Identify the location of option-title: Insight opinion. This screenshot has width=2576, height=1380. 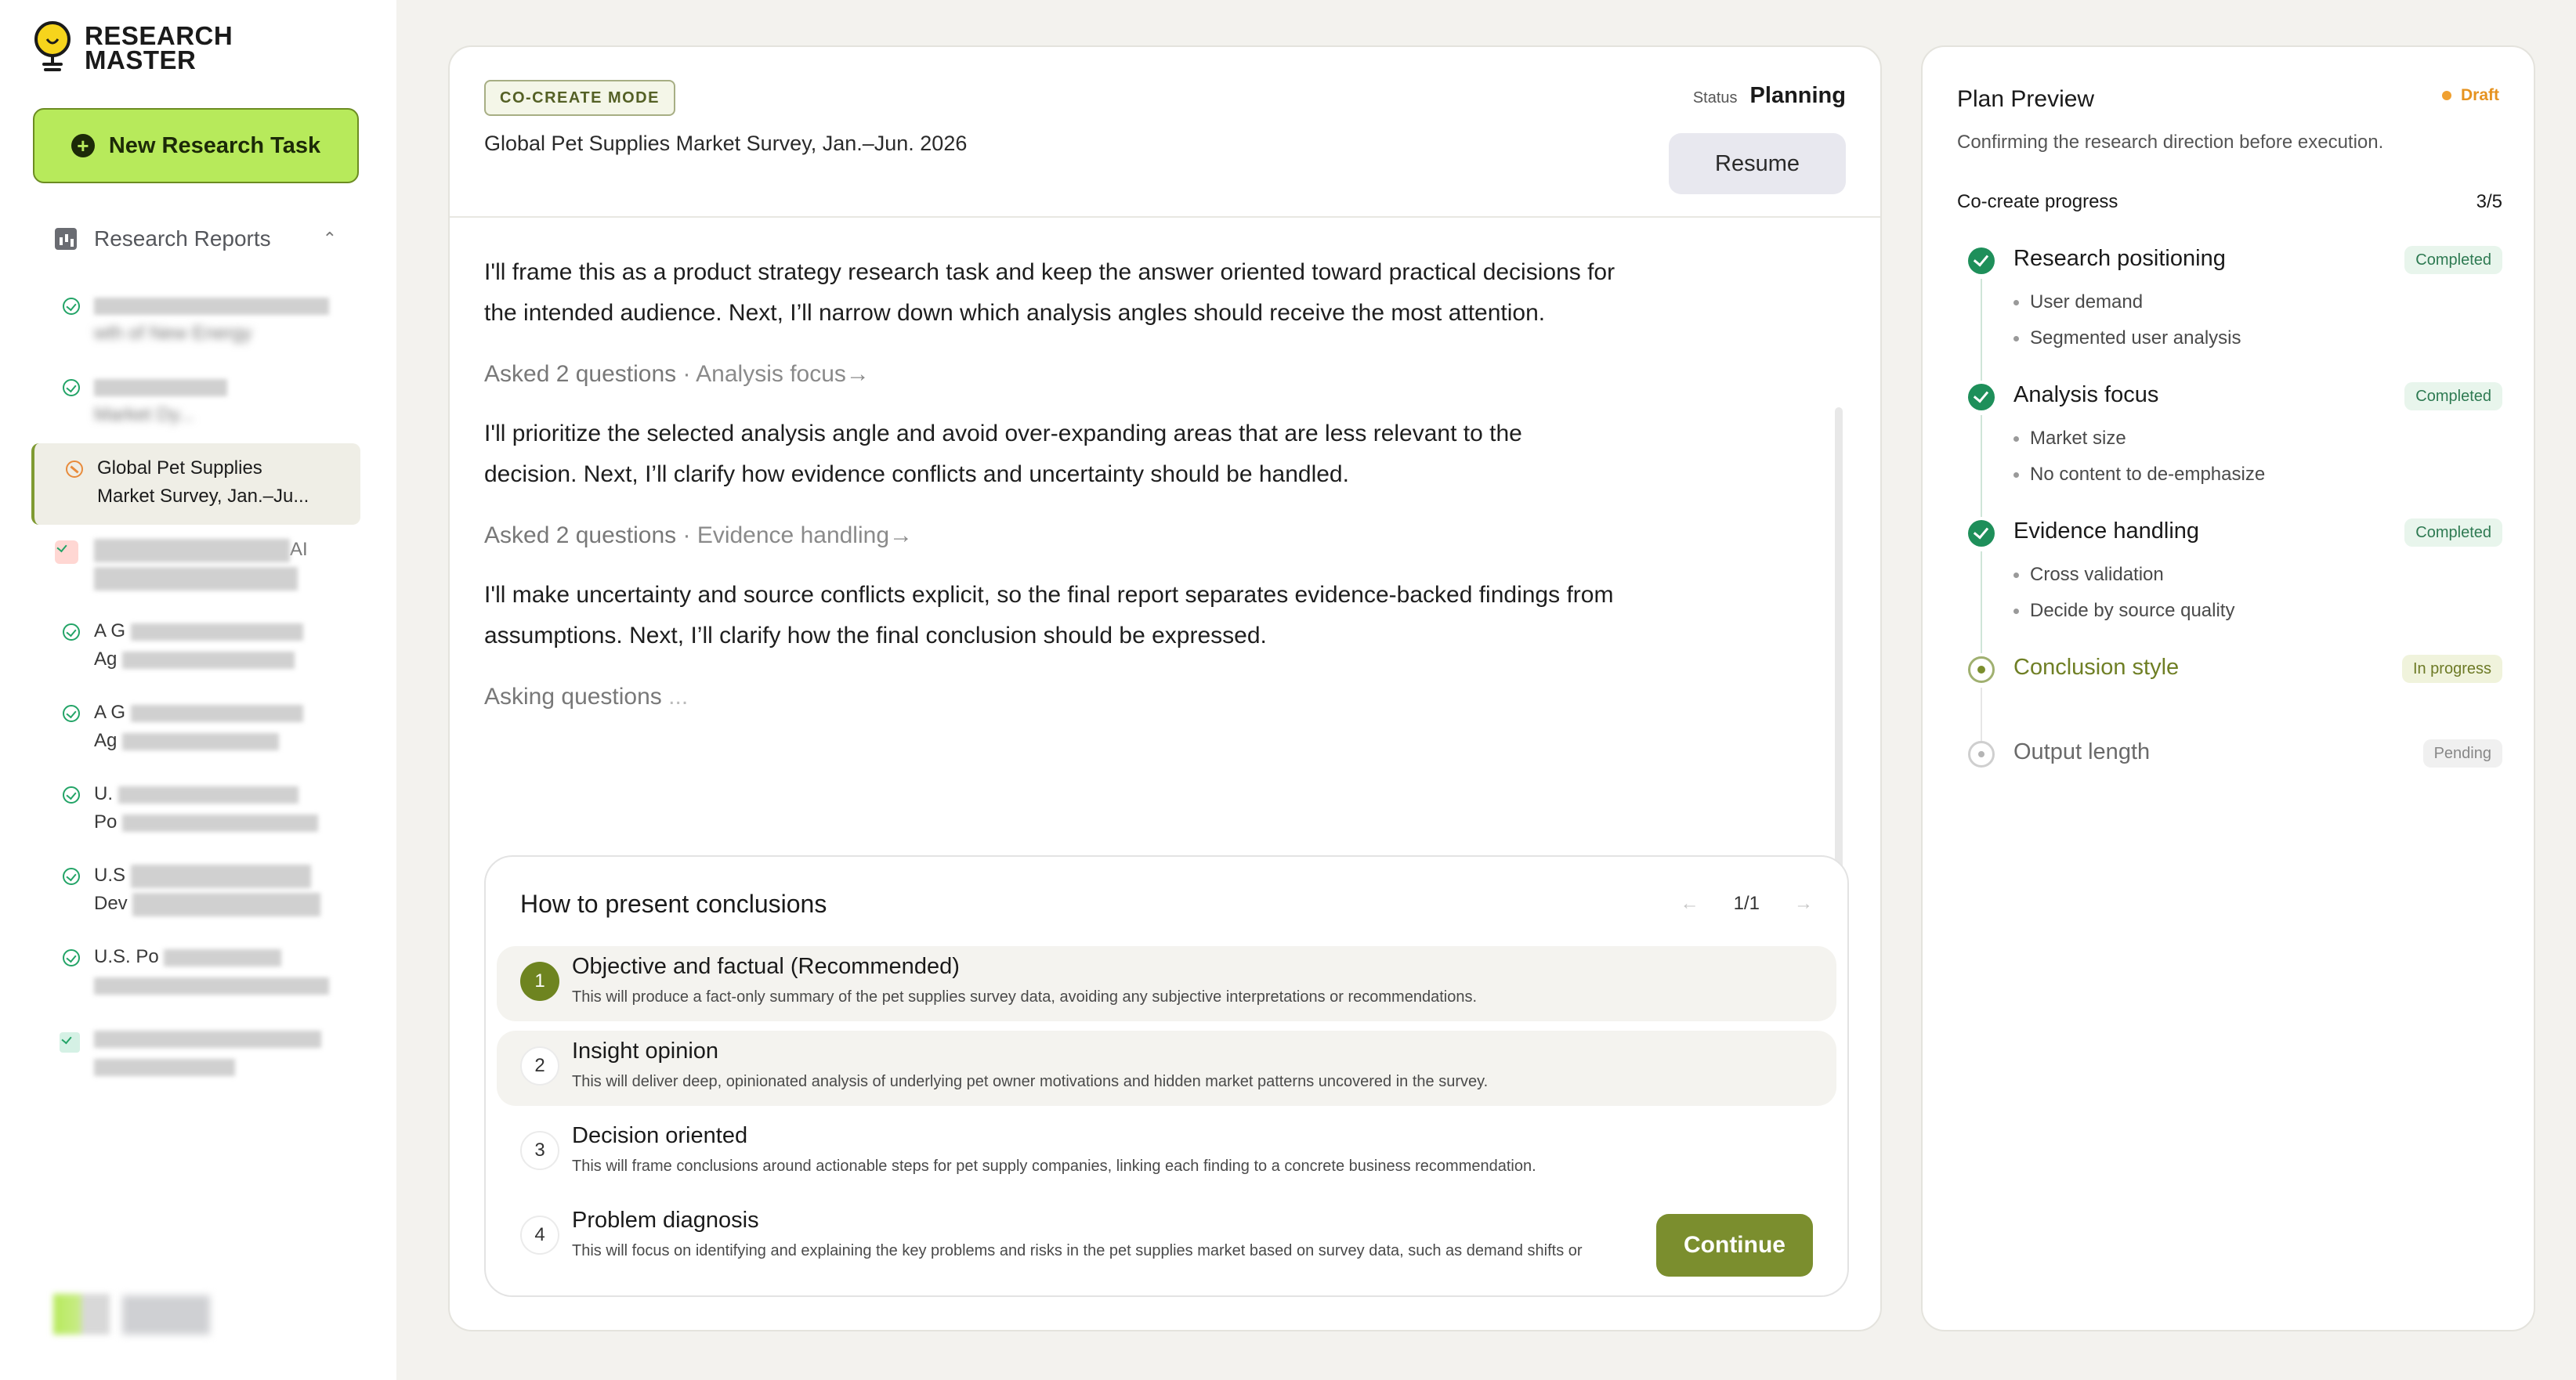
(646, 1051).